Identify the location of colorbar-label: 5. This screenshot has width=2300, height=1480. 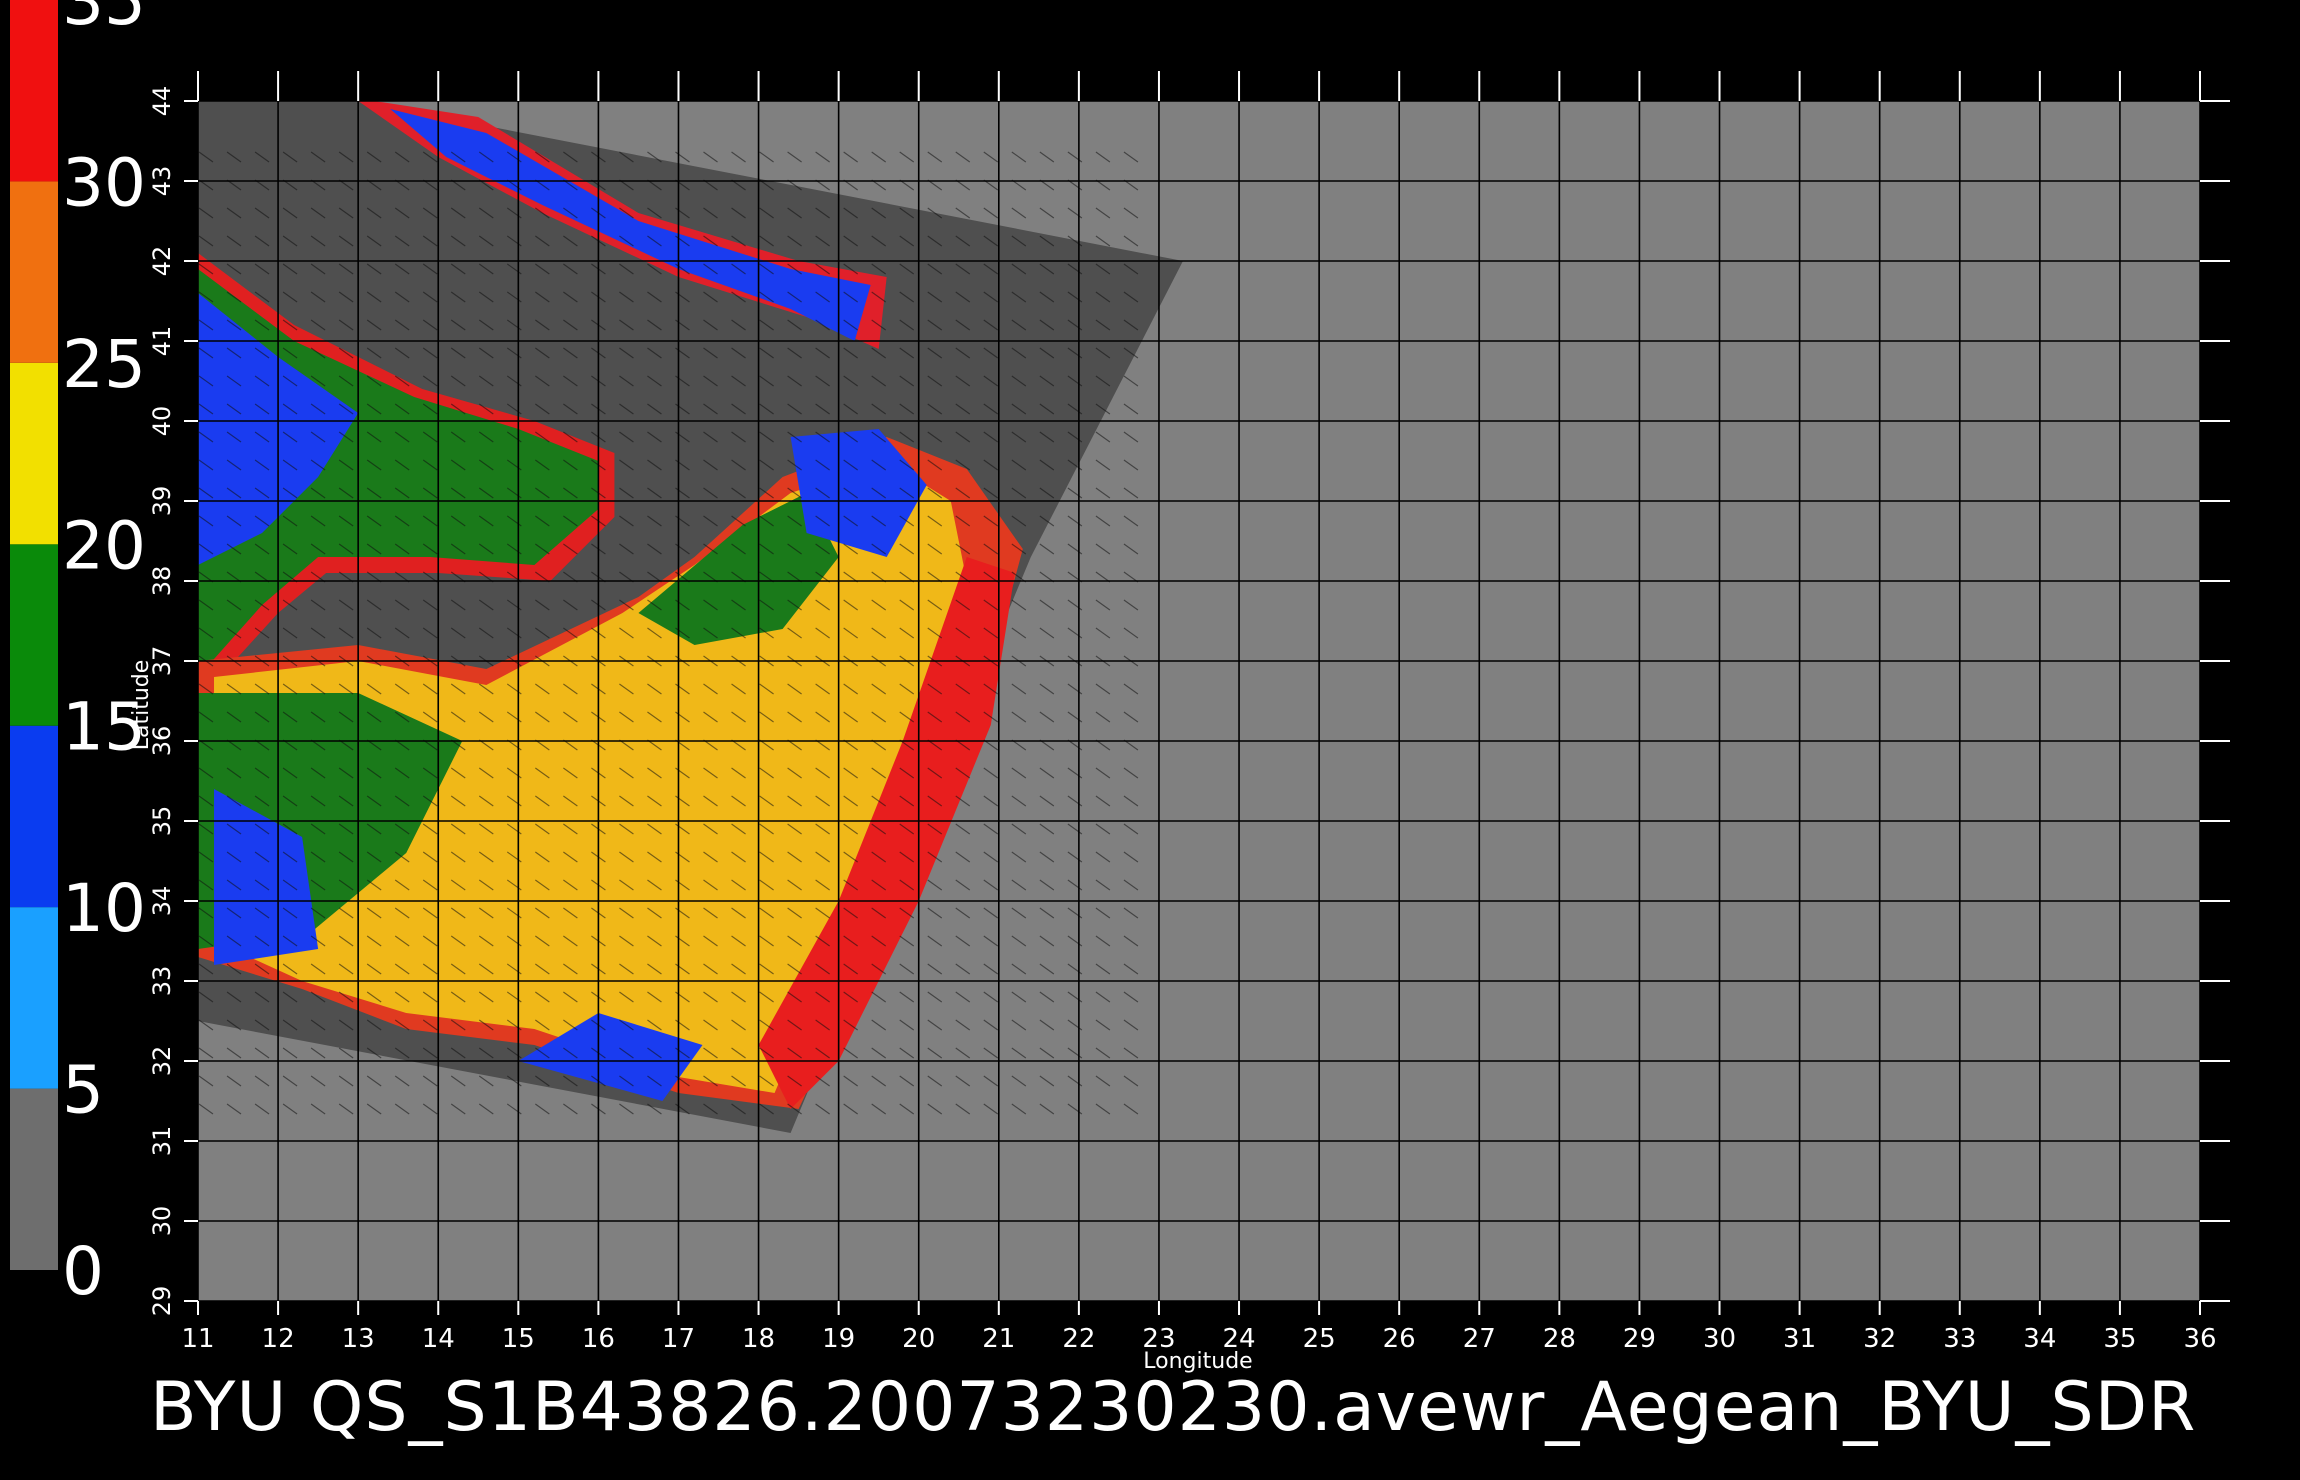
(83, 1090).